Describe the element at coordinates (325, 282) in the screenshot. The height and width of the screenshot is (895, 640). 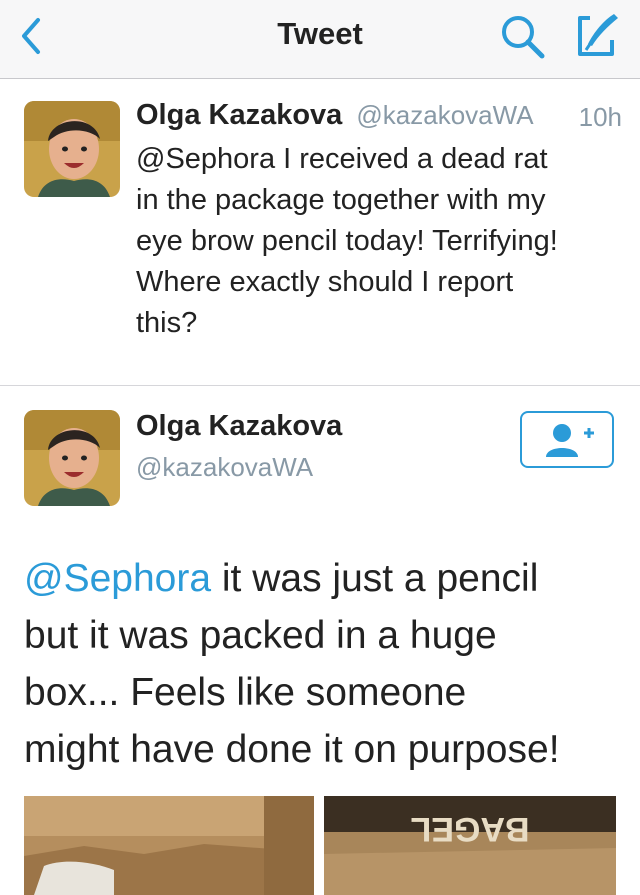
I see `tweet-text-line: Where exactly should I report` at that location.